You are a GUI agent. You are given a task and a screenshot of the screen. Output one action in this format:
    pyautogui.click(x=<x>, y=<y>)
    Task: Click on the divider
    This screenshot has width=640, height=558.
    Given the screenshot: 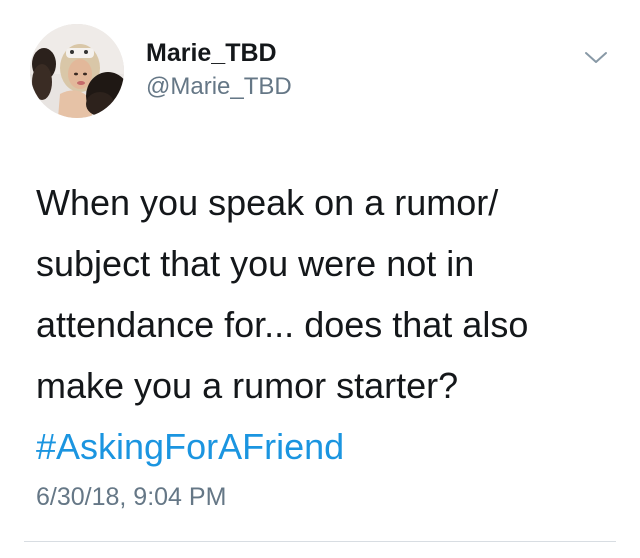 What is the action you would take?
    pyautogui.click(x=320, y=541)
    